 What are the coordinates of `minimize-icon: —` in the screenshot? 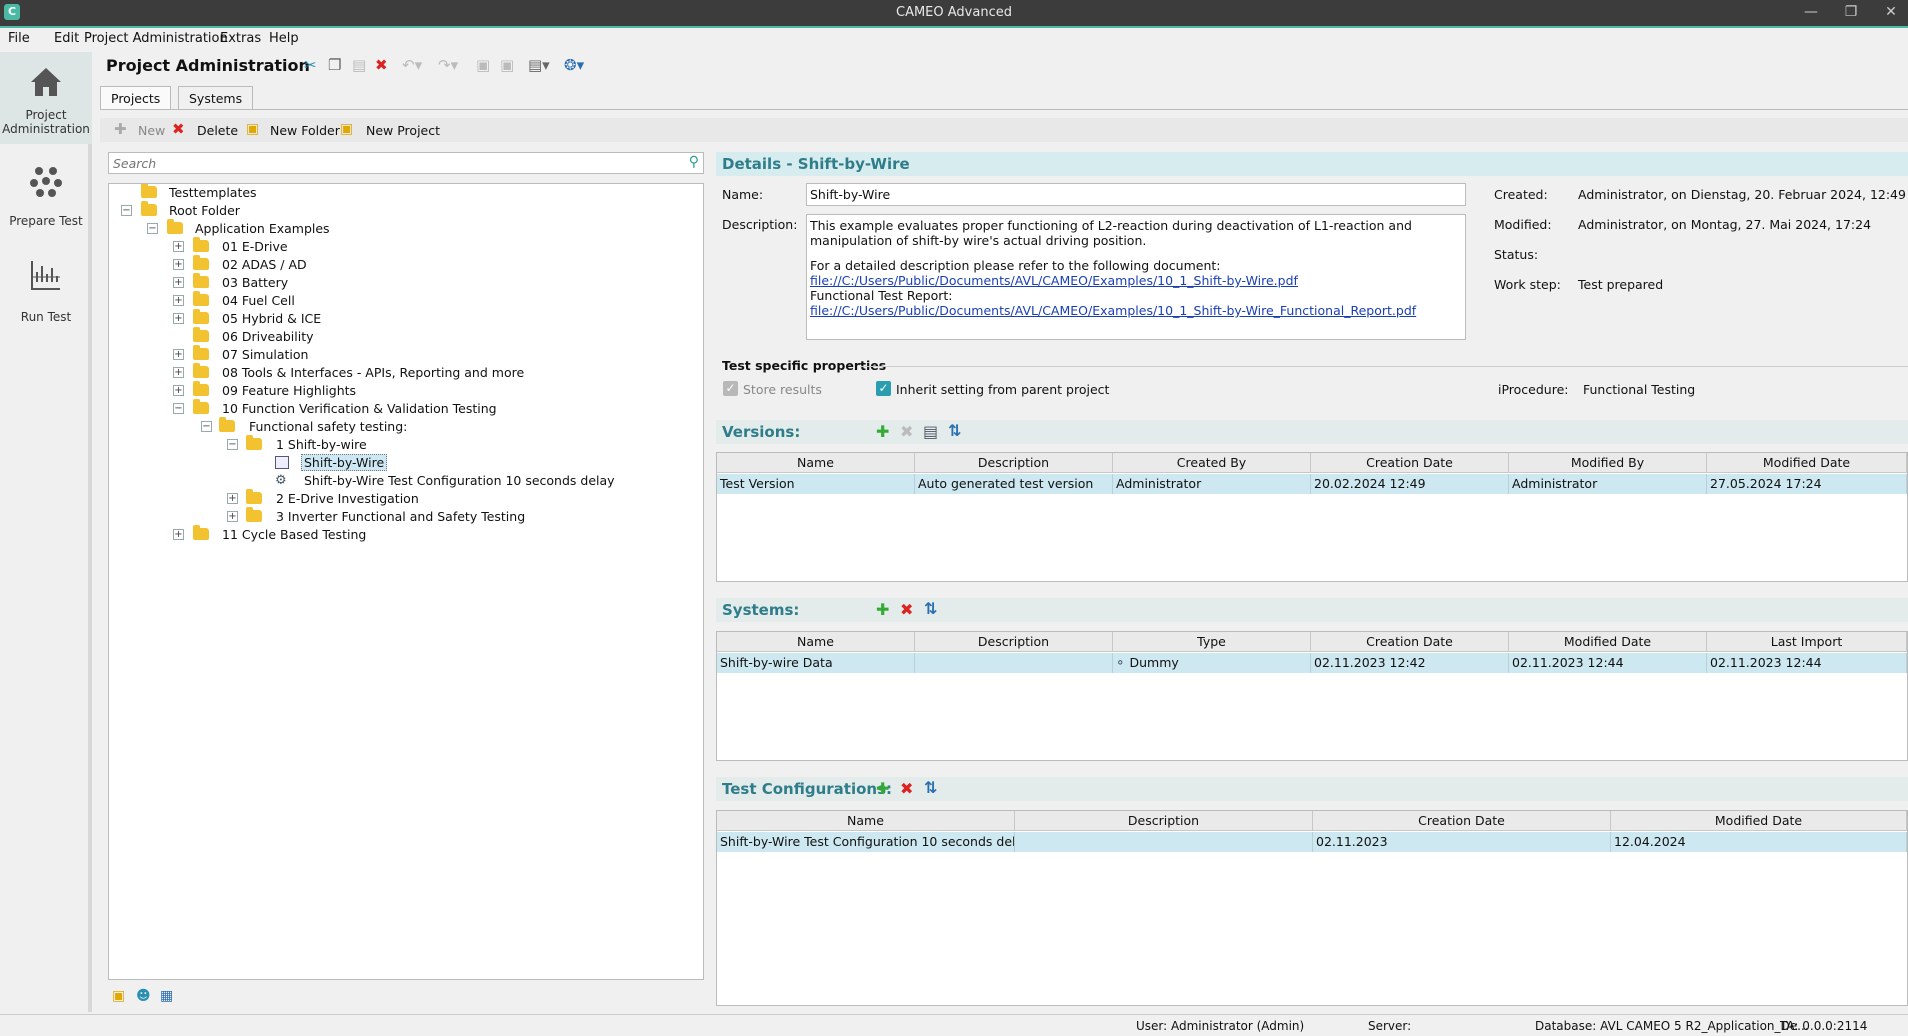 It's located at (1811, 12).